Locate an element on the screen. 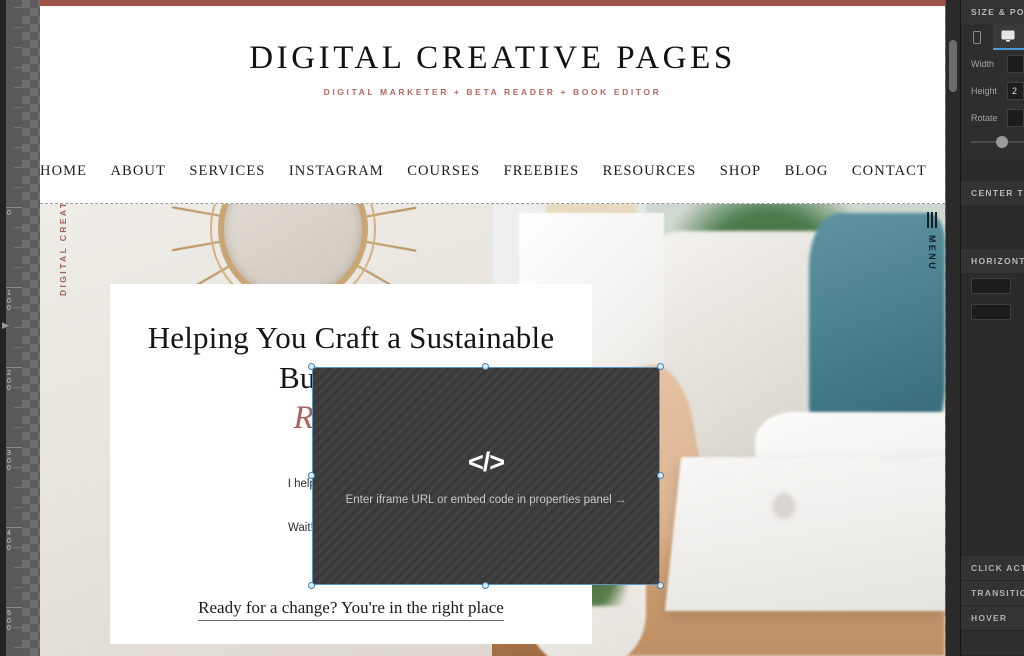 The width and height of the screenshot is (1024, 656). nav-item-resources: RESOURCES is located at coordinates (650, 171).